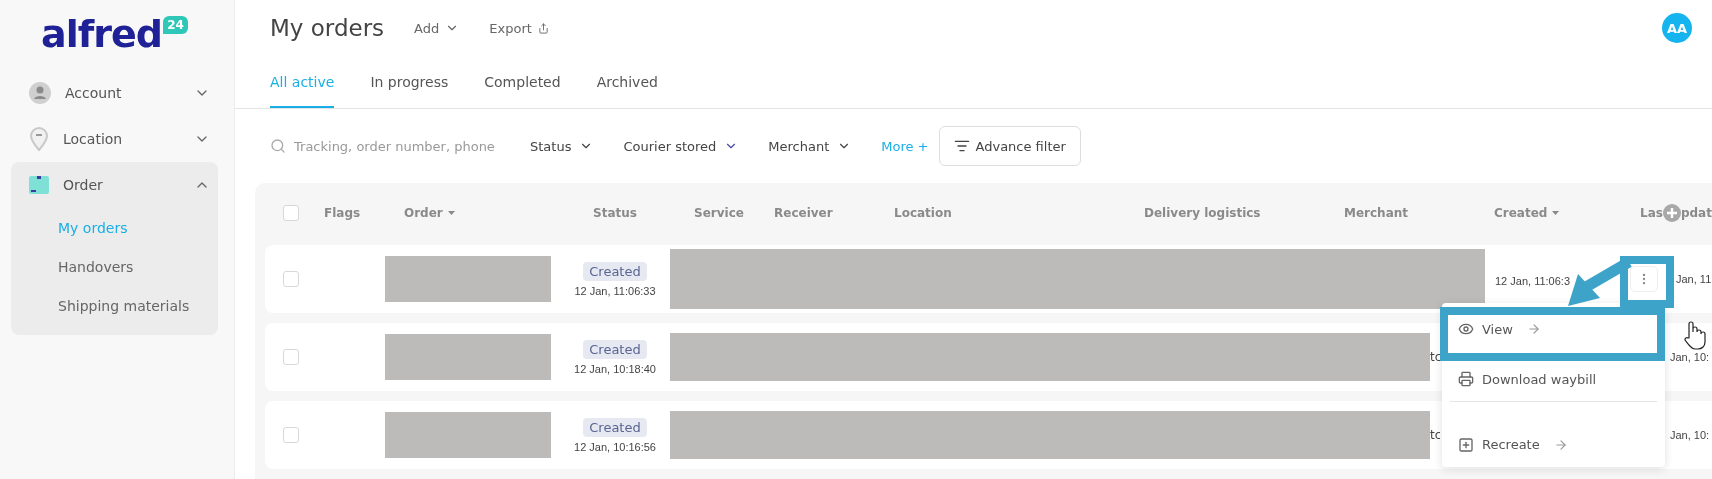 This screenshot has height=479, width=1712. I want to click on eye-icon, so click(1466, 329).